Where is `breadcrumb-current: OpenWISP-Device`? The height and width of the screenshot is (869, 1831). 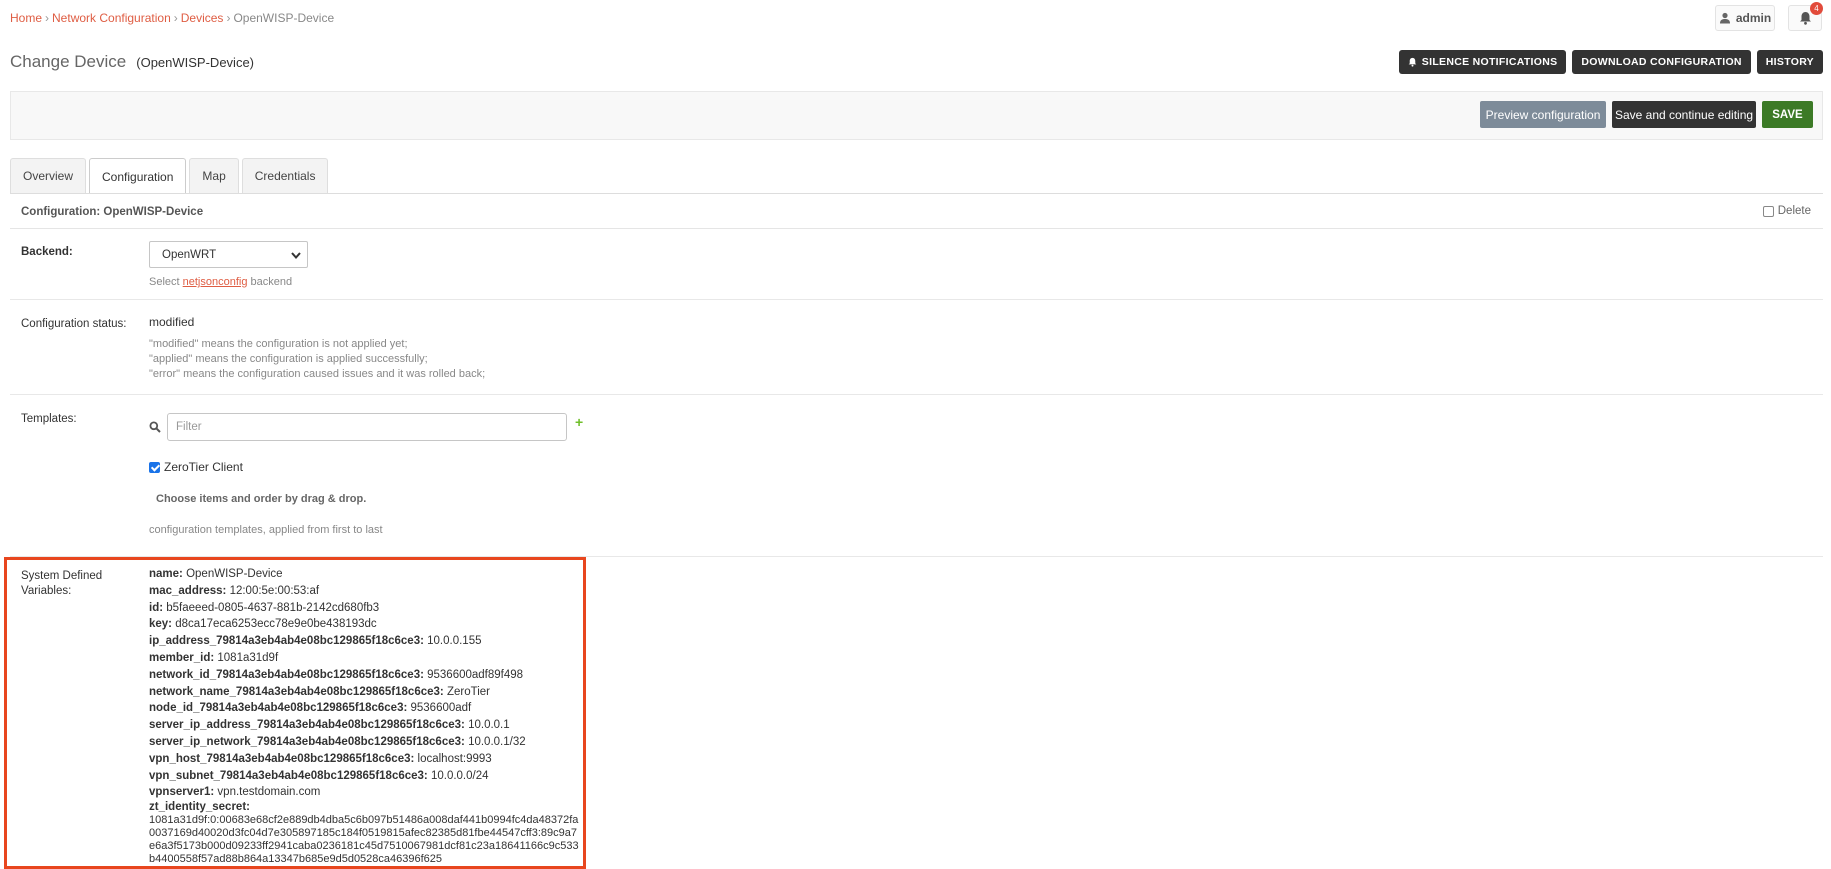 breadcrumb-current: OpenWISP-Device is located at coordinates (284, 18).